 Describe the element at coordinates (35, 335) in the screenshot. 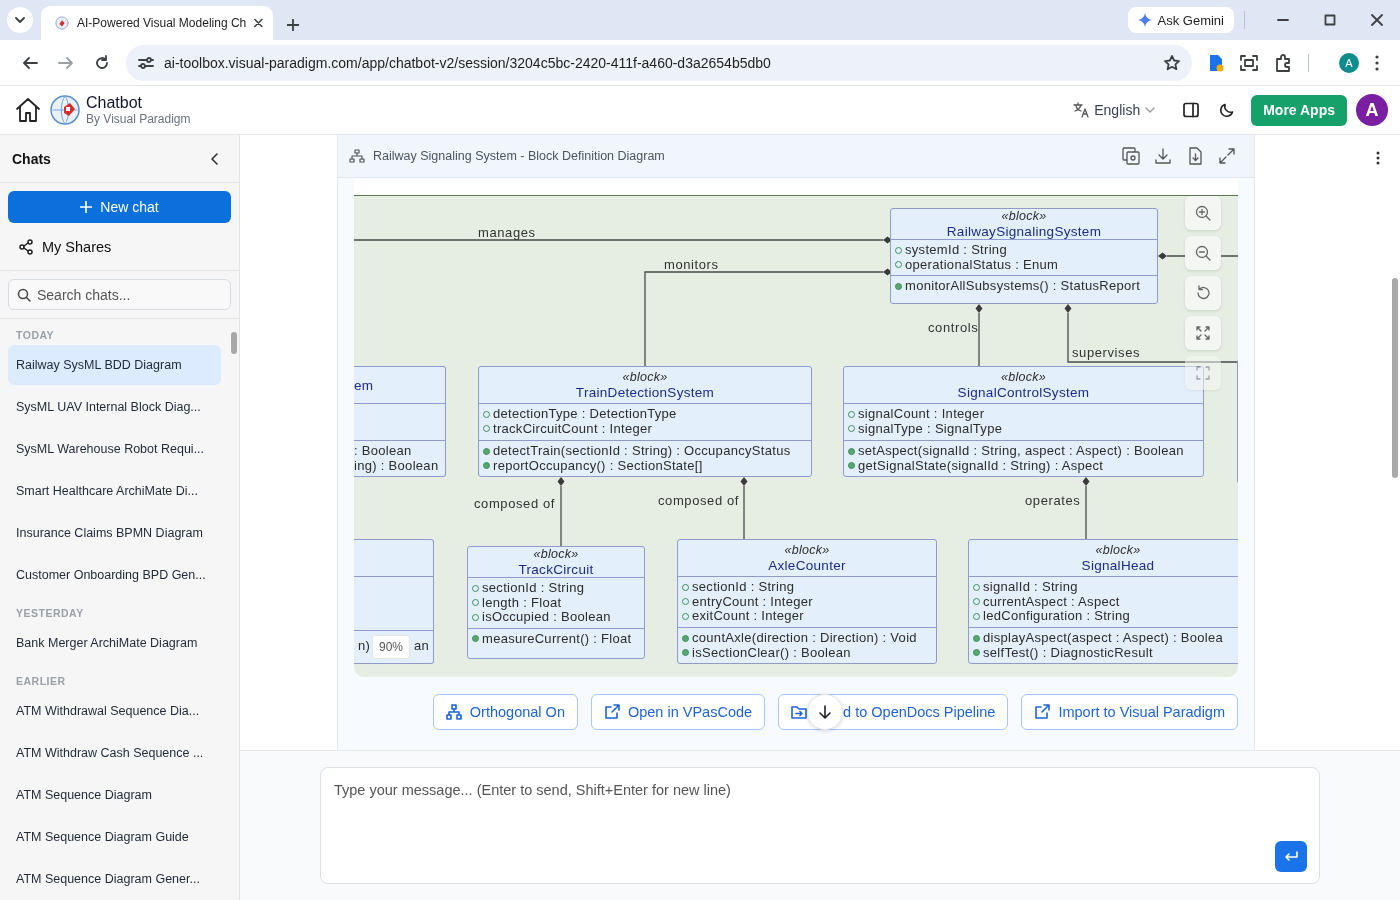

I see `section-heading: TODAY` at that location.